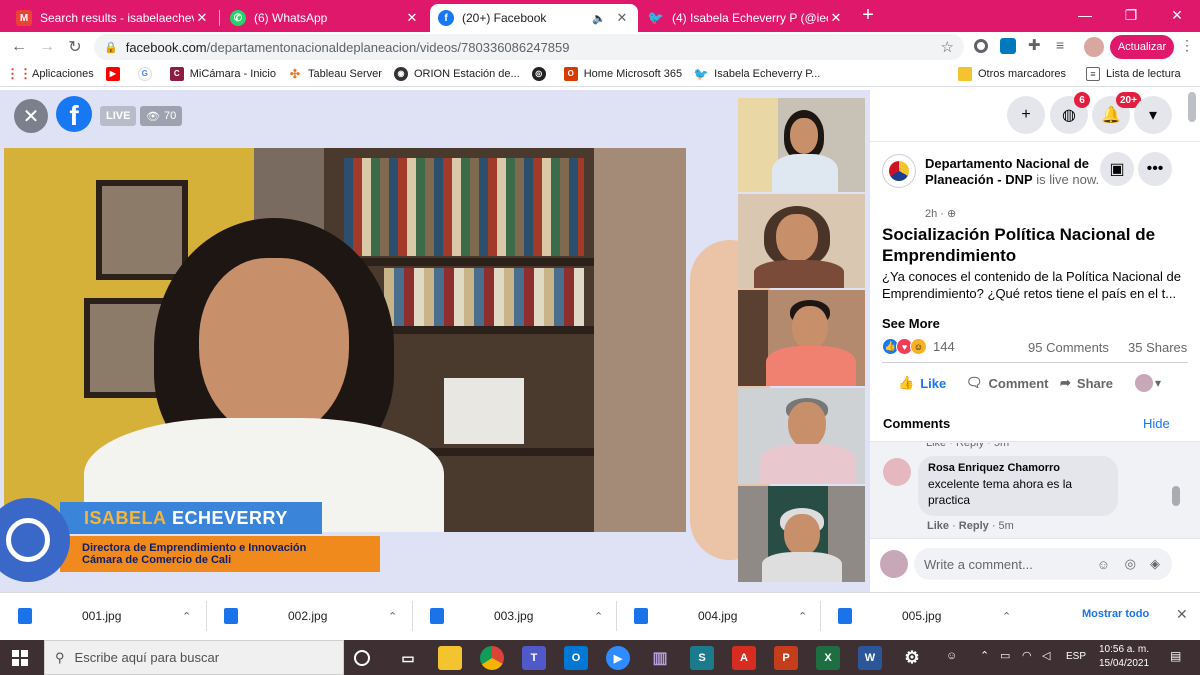 This screenshot has width=1200, height=675. What do you see at coordinates (541, 73) in the screenshot?
I see `bookmark-github: ◎` at bounding box center [541, 73].